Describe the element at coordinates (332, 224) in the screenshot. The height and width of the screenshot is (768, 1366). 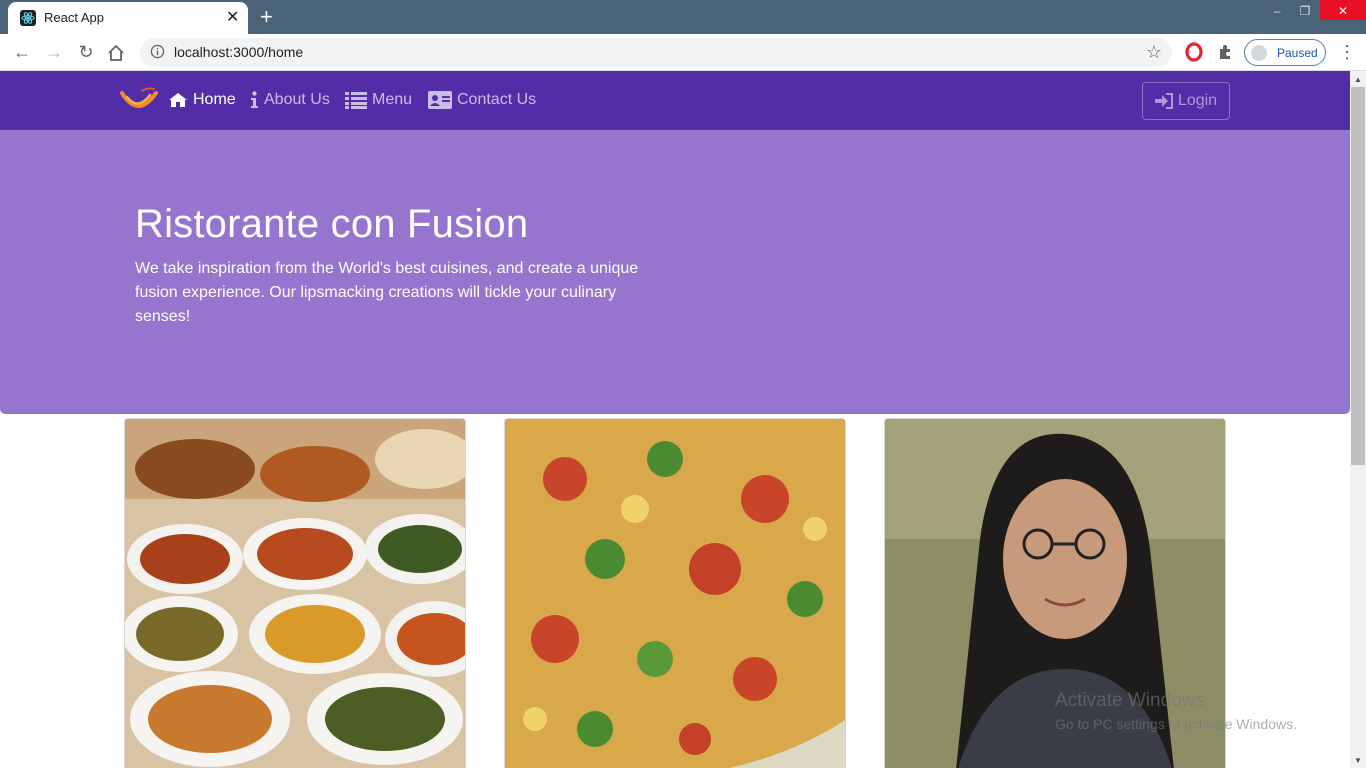
I see `hero-title: Ristorante con Fusion` at that location.